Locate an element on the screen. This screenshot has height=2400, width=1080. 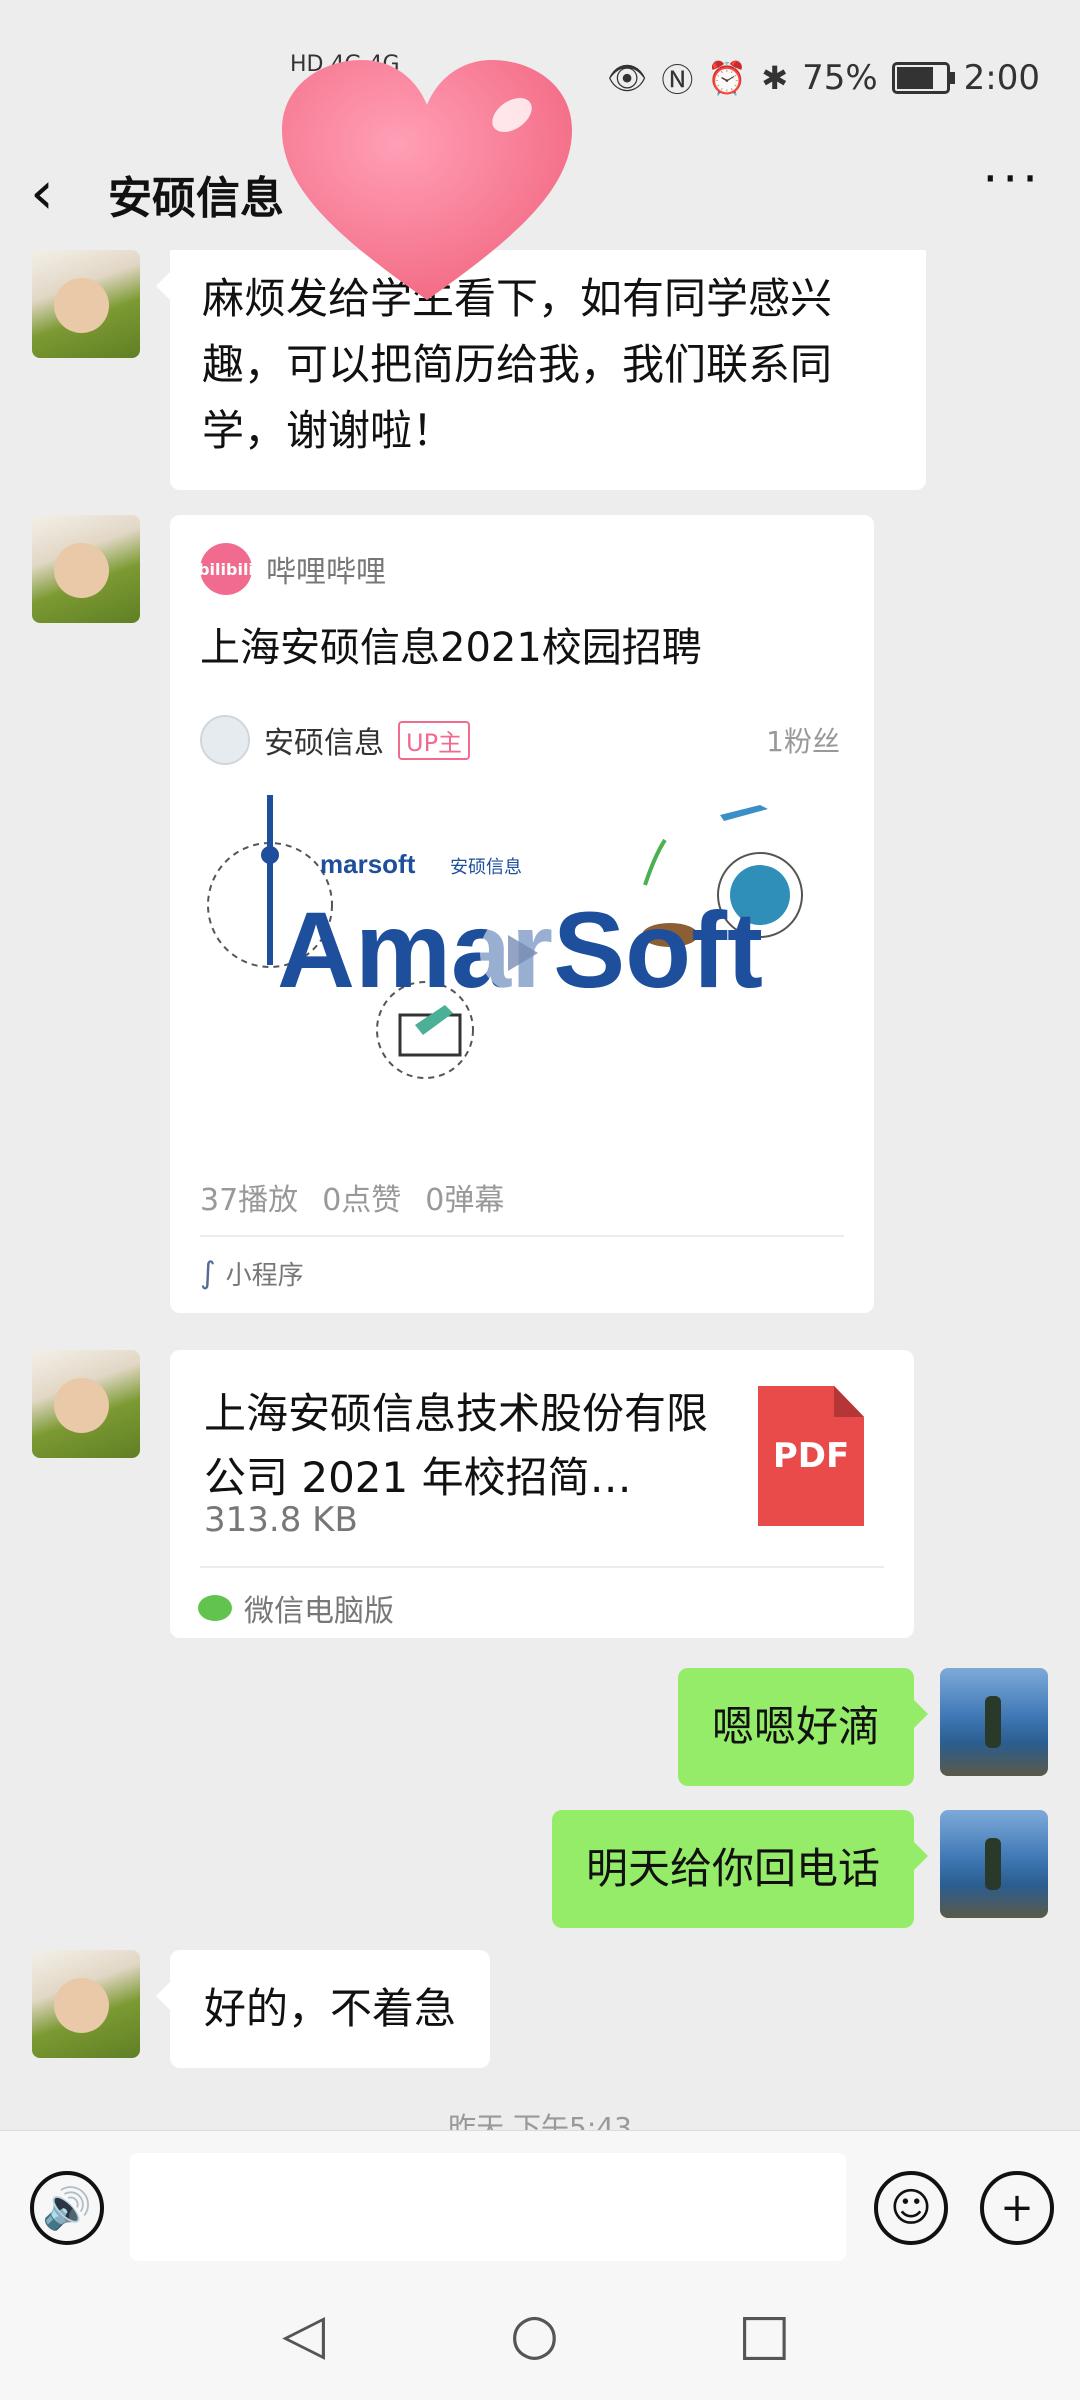
plus-icon: + is located at coordinates (1017, 2208).